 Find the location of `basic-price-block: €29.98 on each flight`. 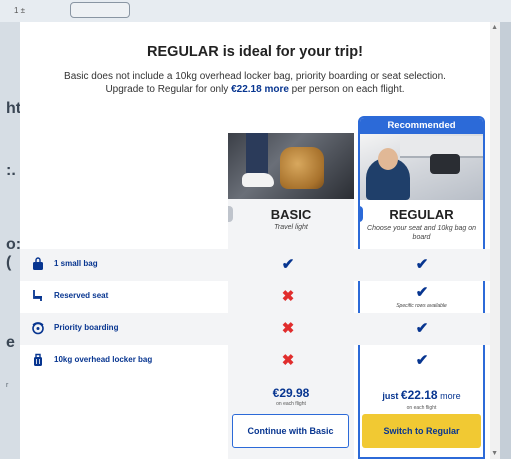

basic-price-block: €29.98 on each flight is located at coordinates (291, 396).